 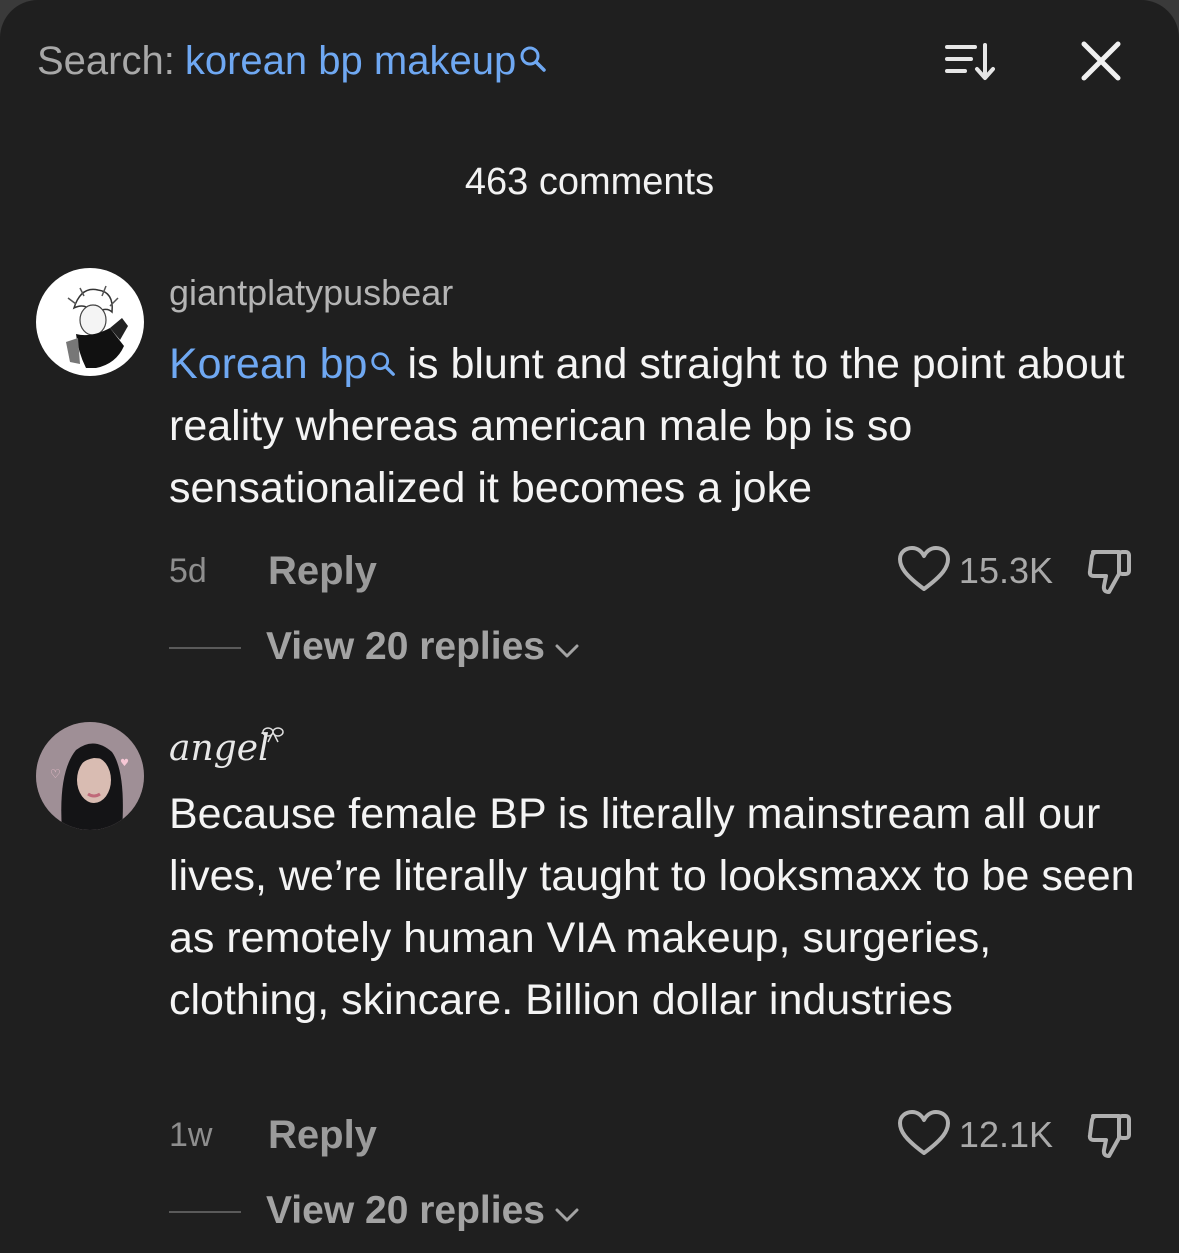 What do you see at coordinates (106, 61) in the screenshot?
I see `search-prefix-label: Search:` at bounding box center [106, 61].